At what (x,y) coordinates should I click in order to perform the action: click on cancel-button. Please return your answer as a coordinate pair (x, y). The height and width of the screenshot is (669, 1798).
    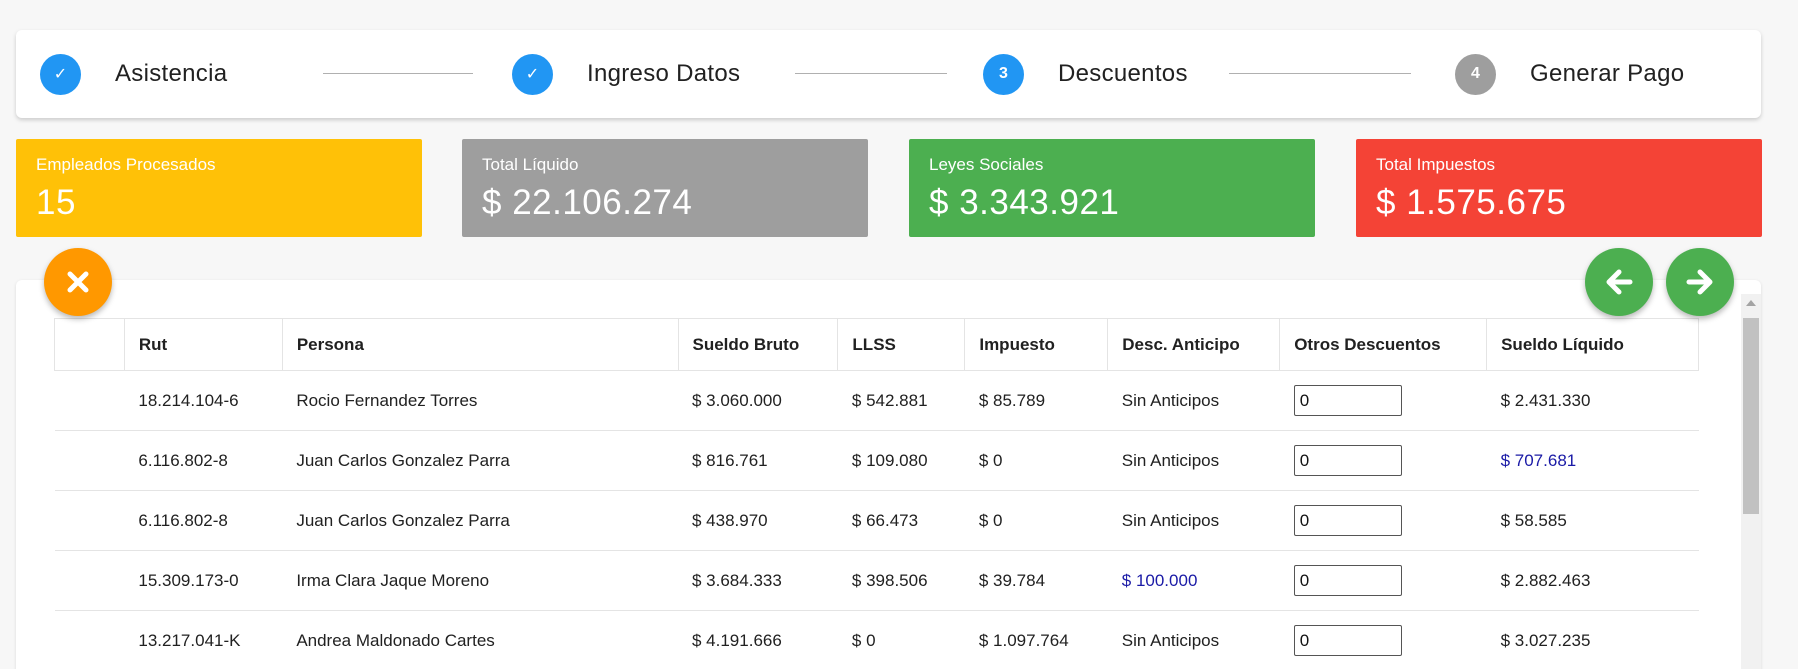
    Looking at the image, I should click on (78, 282).